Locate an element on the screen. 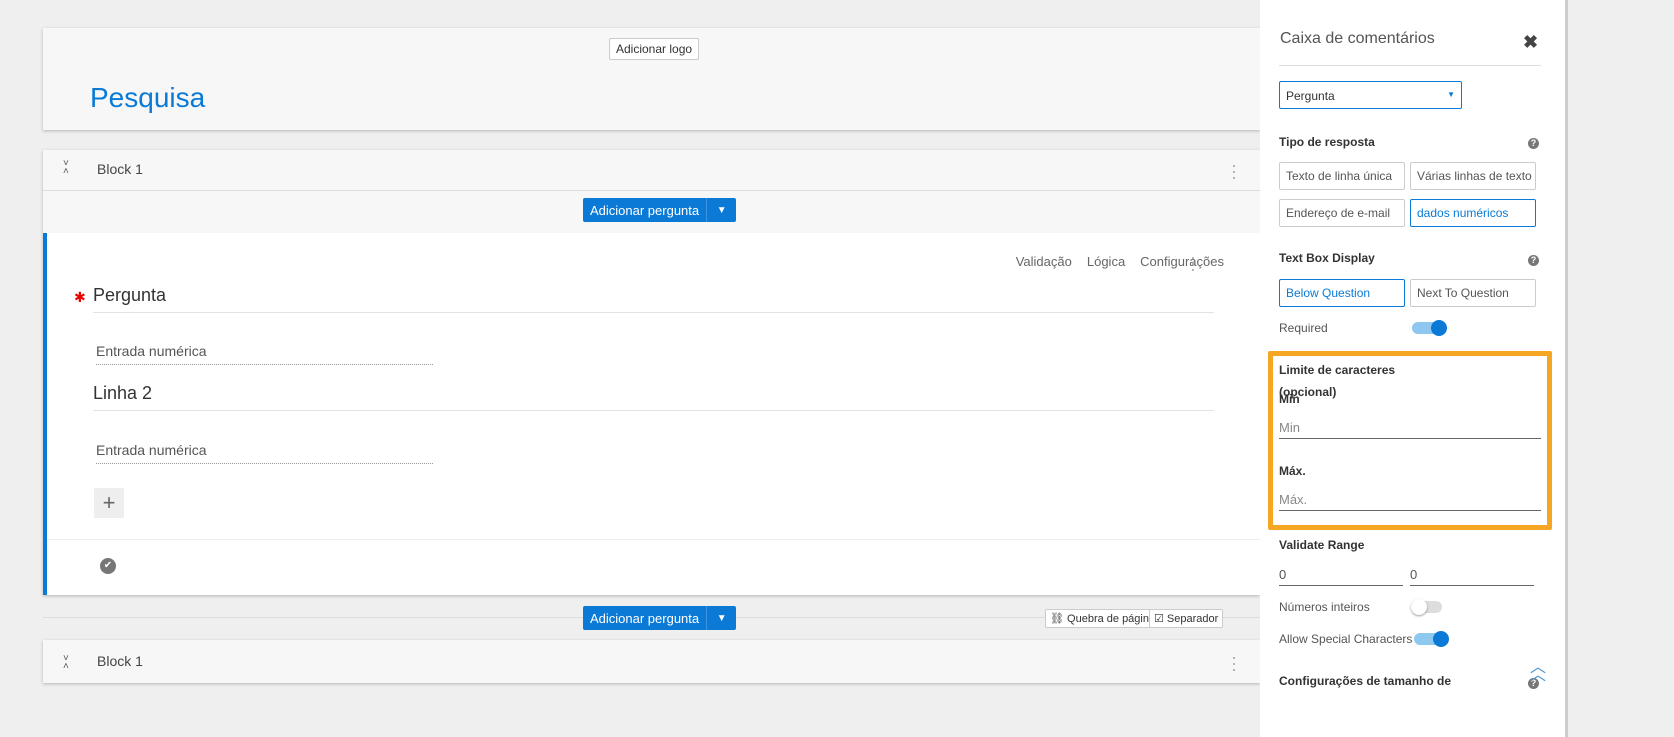 Image resolution: width=1674 pixels, height=737 pixels. tab-settings: Configurações is located at coordinates (1182, 261).